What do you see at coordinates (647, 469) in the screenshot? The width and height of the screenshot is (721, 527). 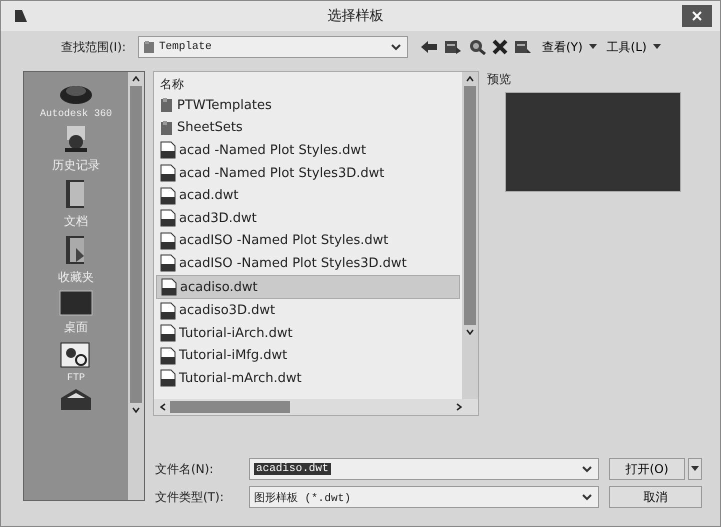 I see `open-button: 打开(O)` at bounding box center [647, 469].